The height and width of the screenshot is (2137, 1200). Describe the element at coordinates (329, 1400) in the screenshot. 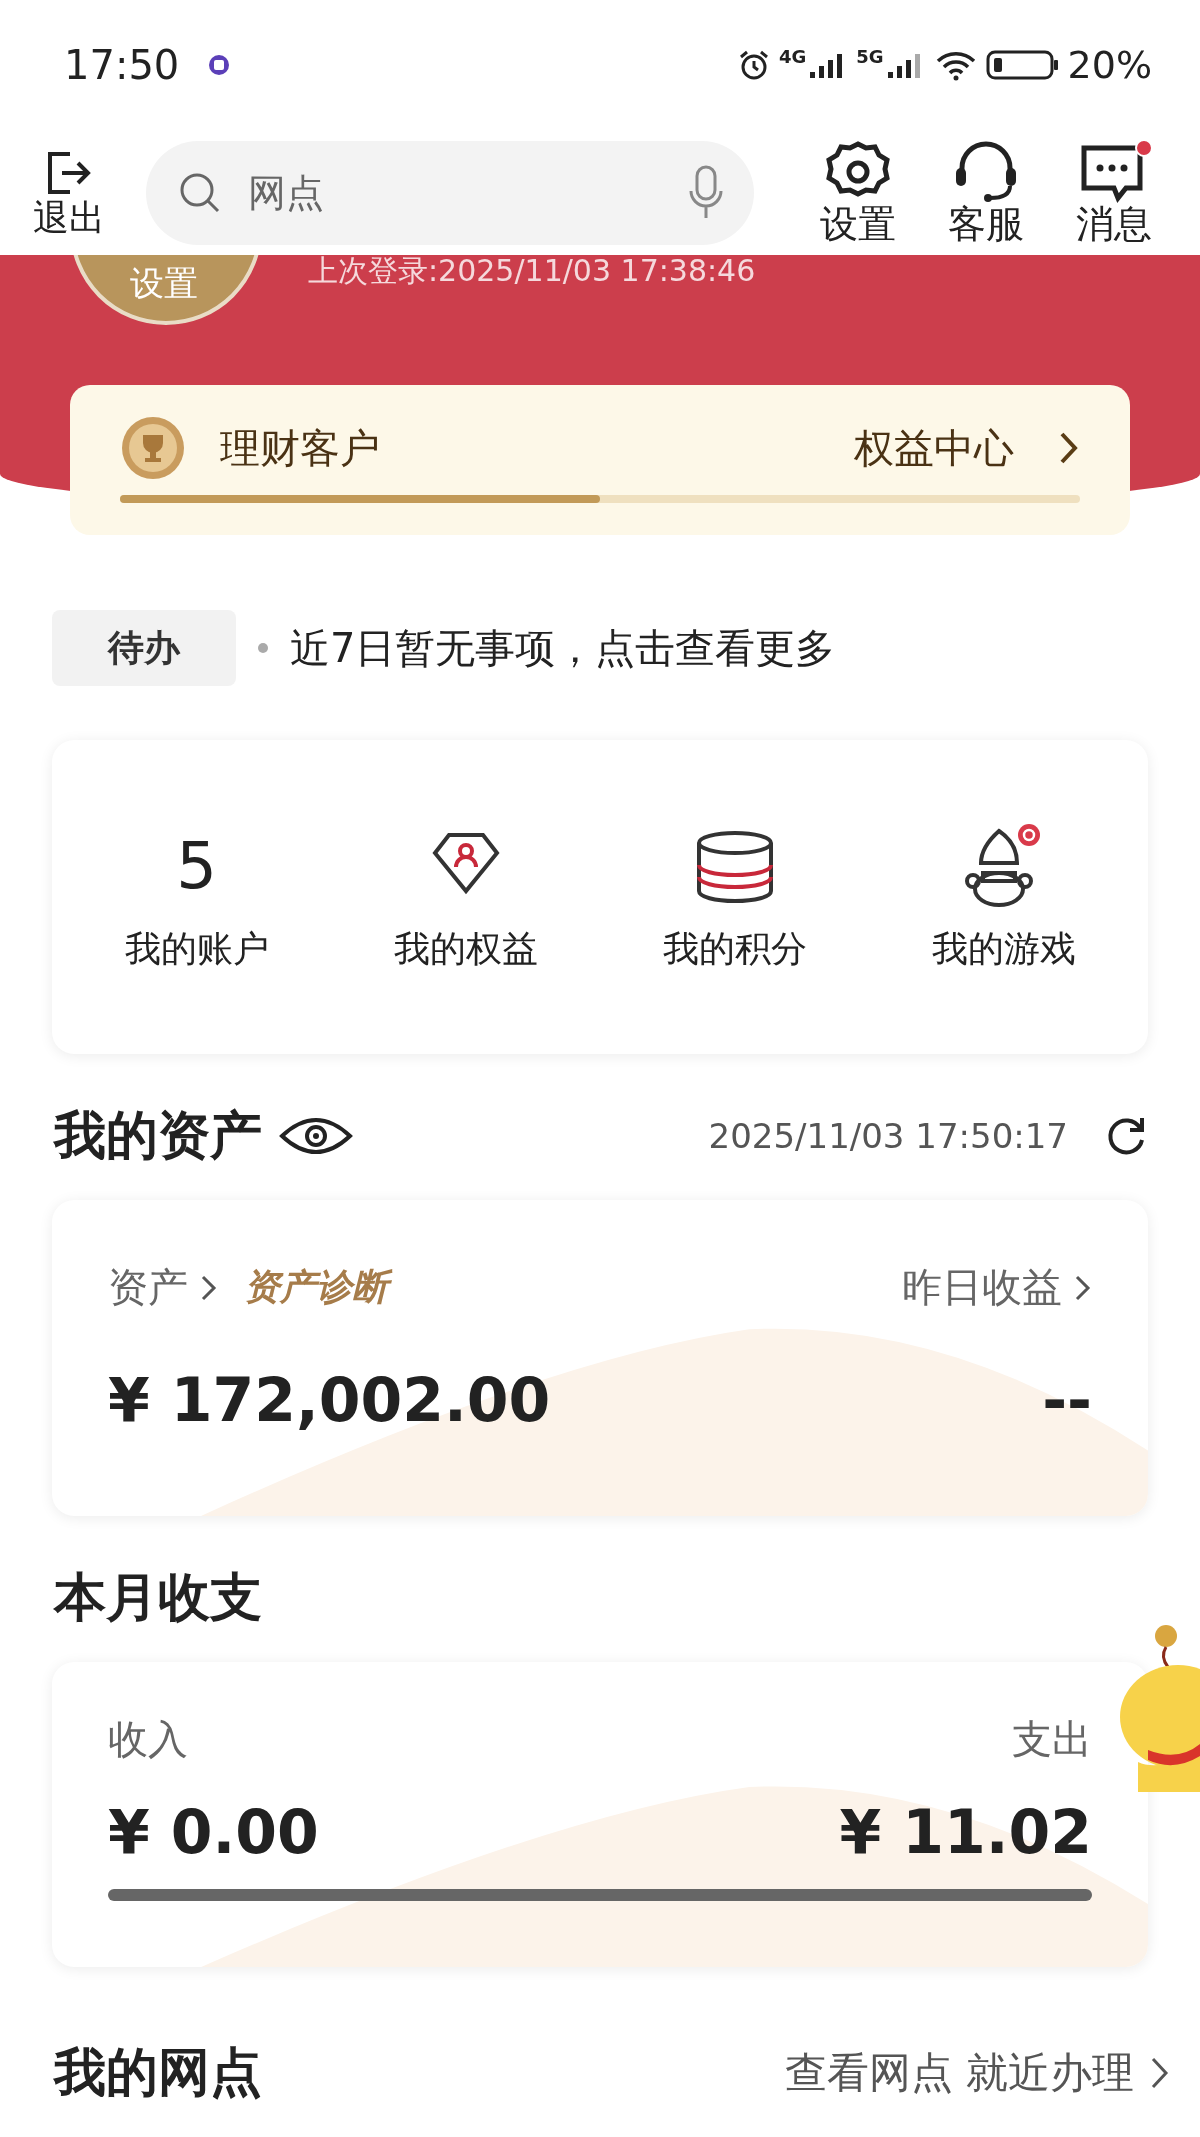

I see `asset-amount: ¥ 172,002.00` at that location.